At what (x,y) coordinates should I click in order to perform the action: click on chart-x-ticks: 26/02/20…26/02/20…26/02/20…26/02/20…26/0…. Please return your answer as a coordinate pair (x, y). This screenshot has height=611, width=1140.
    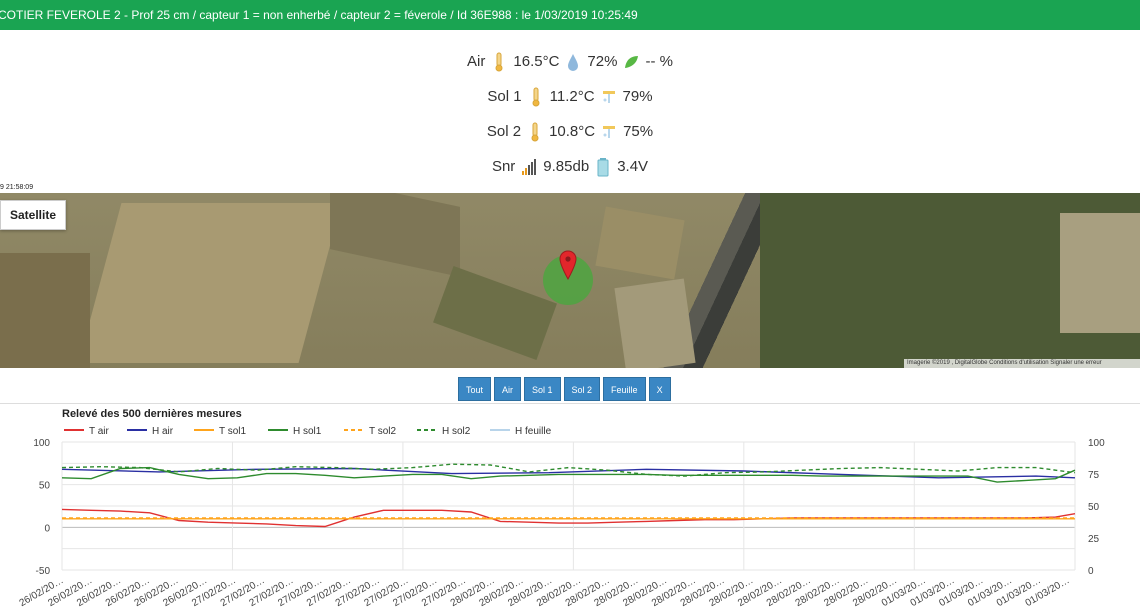
    Looking at the image, I should click on (545, 592).